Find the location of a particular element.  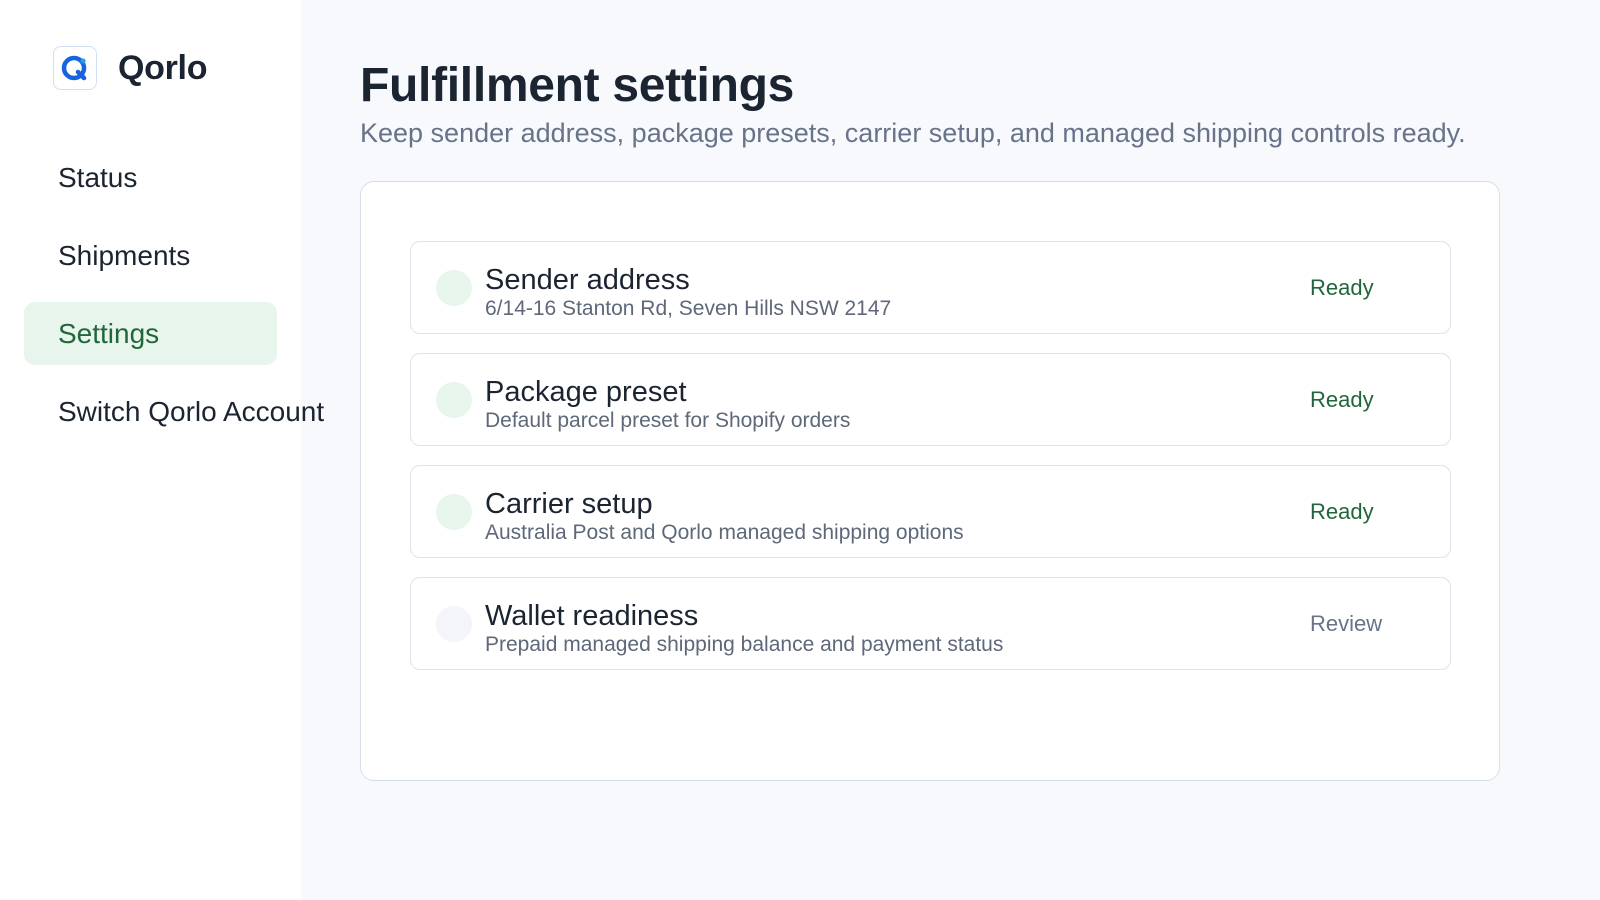

sidebar-item-settings: Settings is located at coordinates (150, 333).